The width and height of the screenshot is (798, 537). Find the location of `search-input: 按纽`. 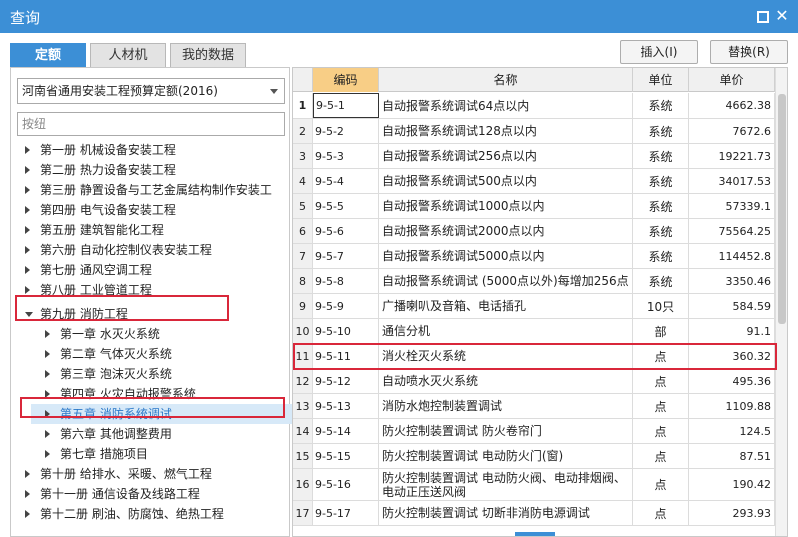

search-input: 按纽 is located at coordinates (151, 124).